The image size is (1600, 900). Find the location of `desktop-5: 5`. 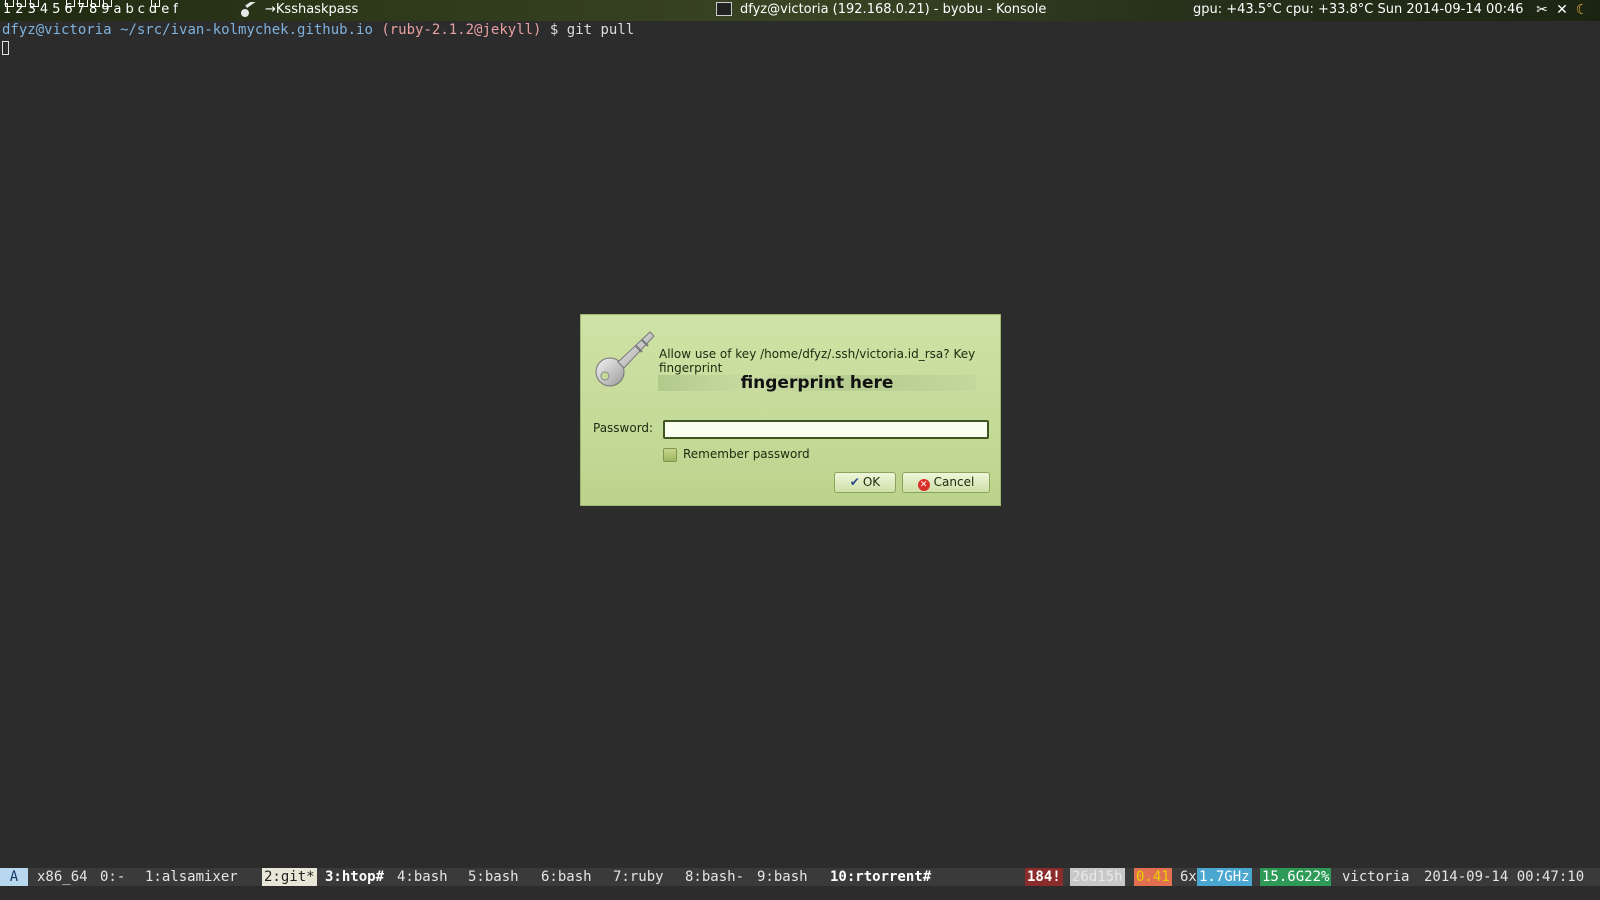

desktop-5: 5 is located at coordinates (56, 9).